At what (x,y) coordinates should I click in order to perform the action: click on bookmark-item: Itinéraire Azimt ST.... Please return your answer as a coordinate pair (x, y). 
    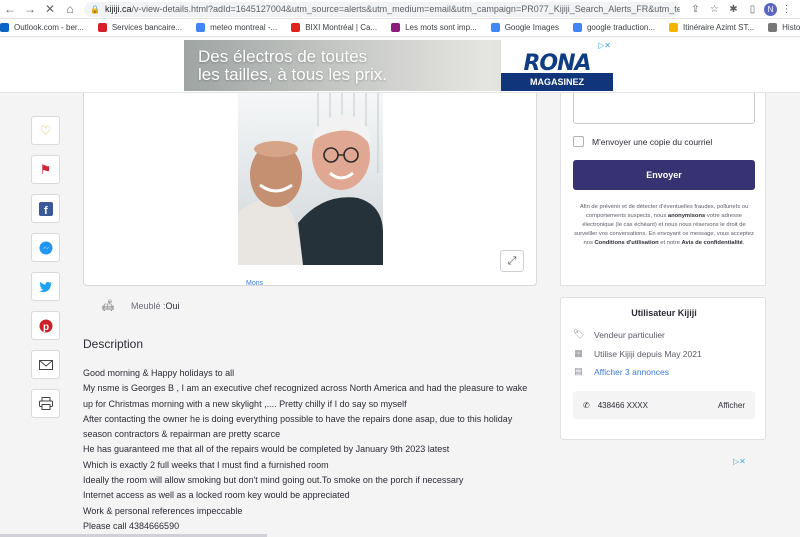
    Looking at the image, I should click on (711, 27).